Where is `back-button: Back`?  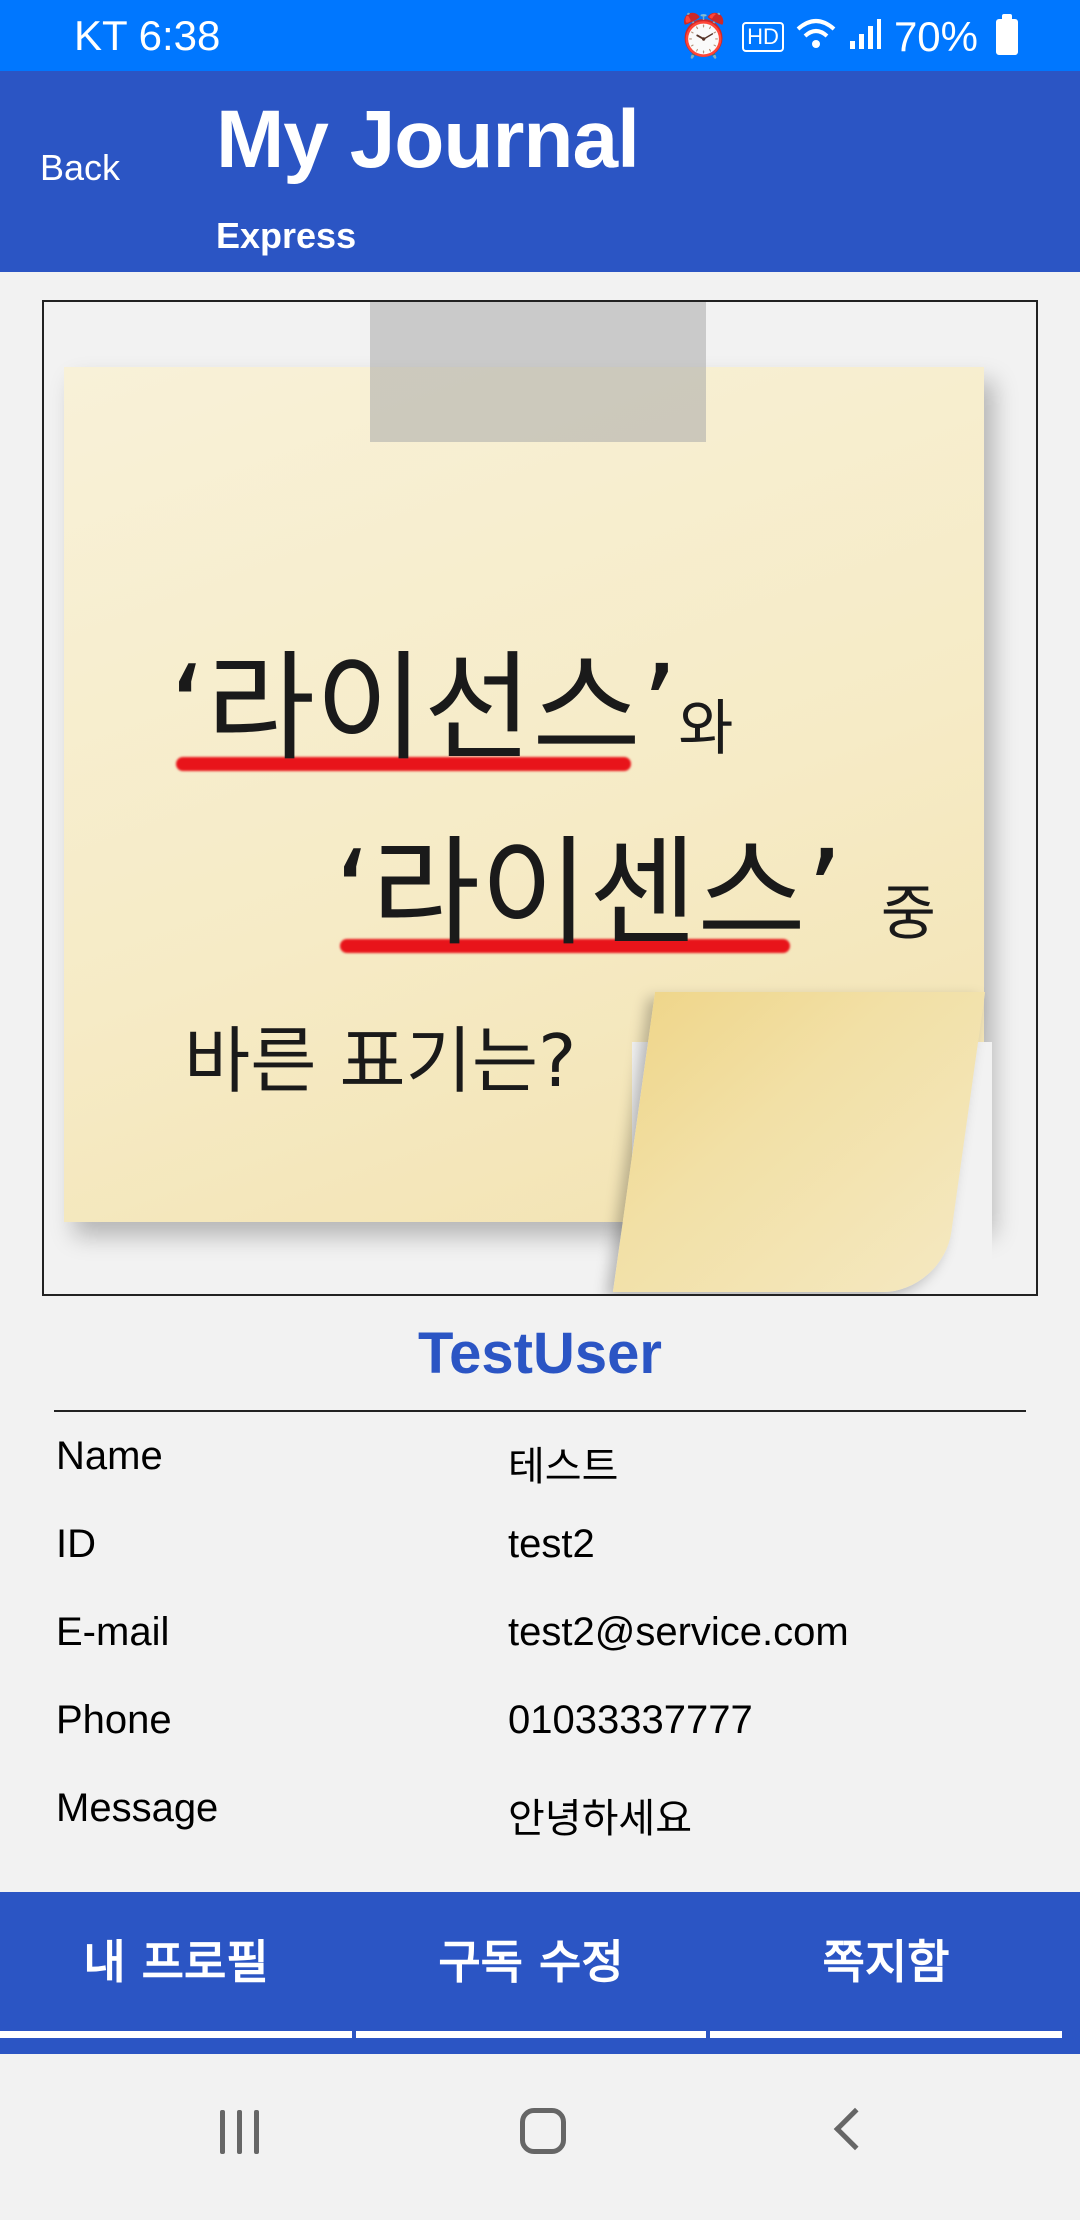 back-button: Back is located at coordinates (80, 168).